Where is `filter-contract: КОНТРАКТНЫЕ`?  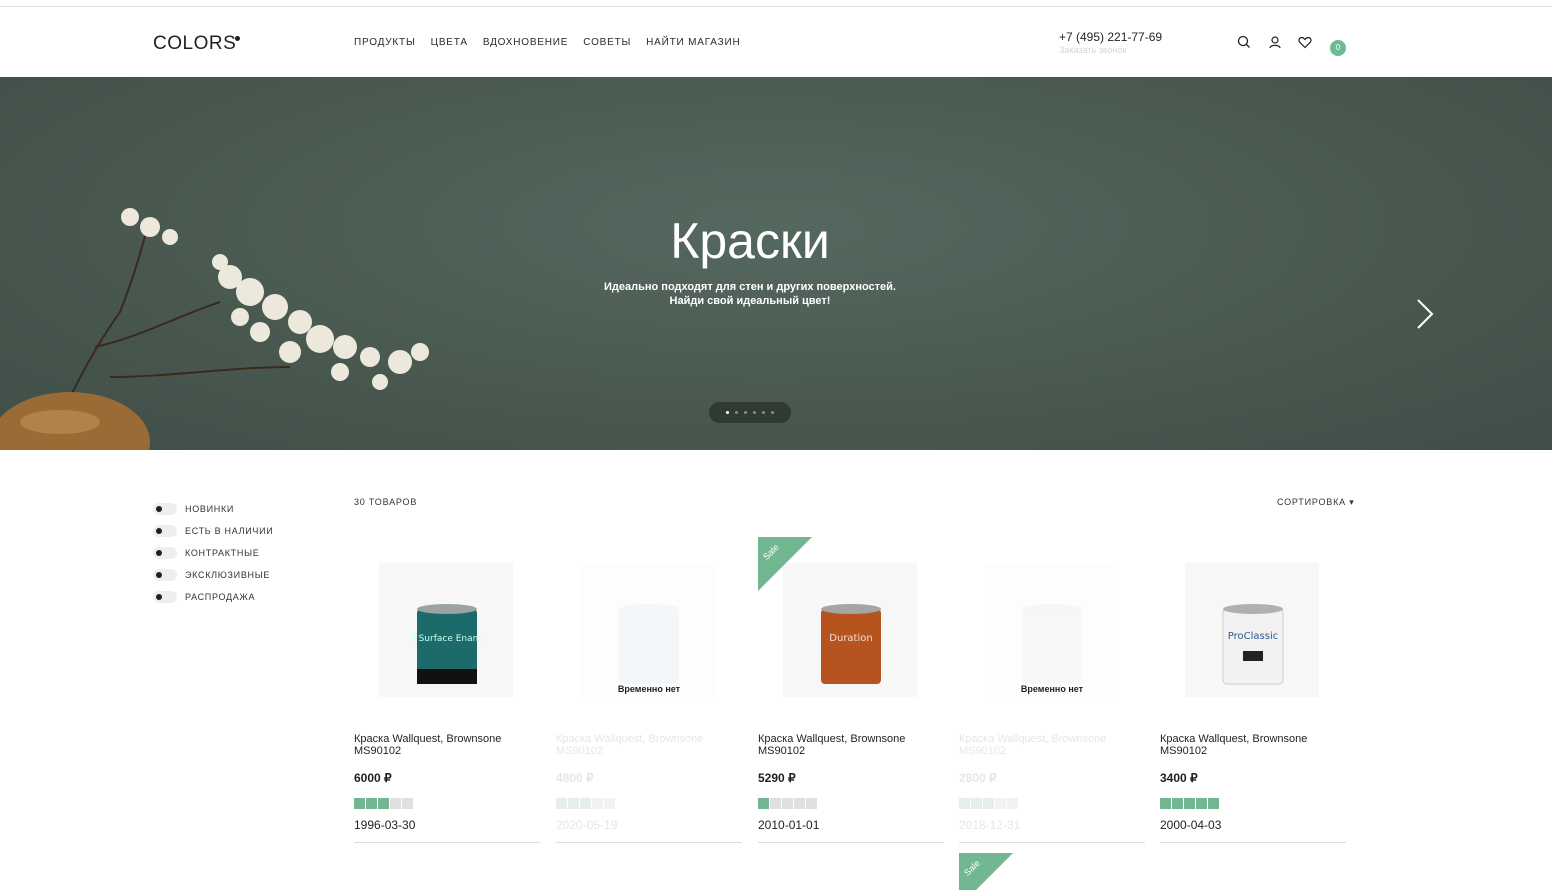 filter-contract: КОНТРАКТНЫЕ is located at coordinates (213, 553).